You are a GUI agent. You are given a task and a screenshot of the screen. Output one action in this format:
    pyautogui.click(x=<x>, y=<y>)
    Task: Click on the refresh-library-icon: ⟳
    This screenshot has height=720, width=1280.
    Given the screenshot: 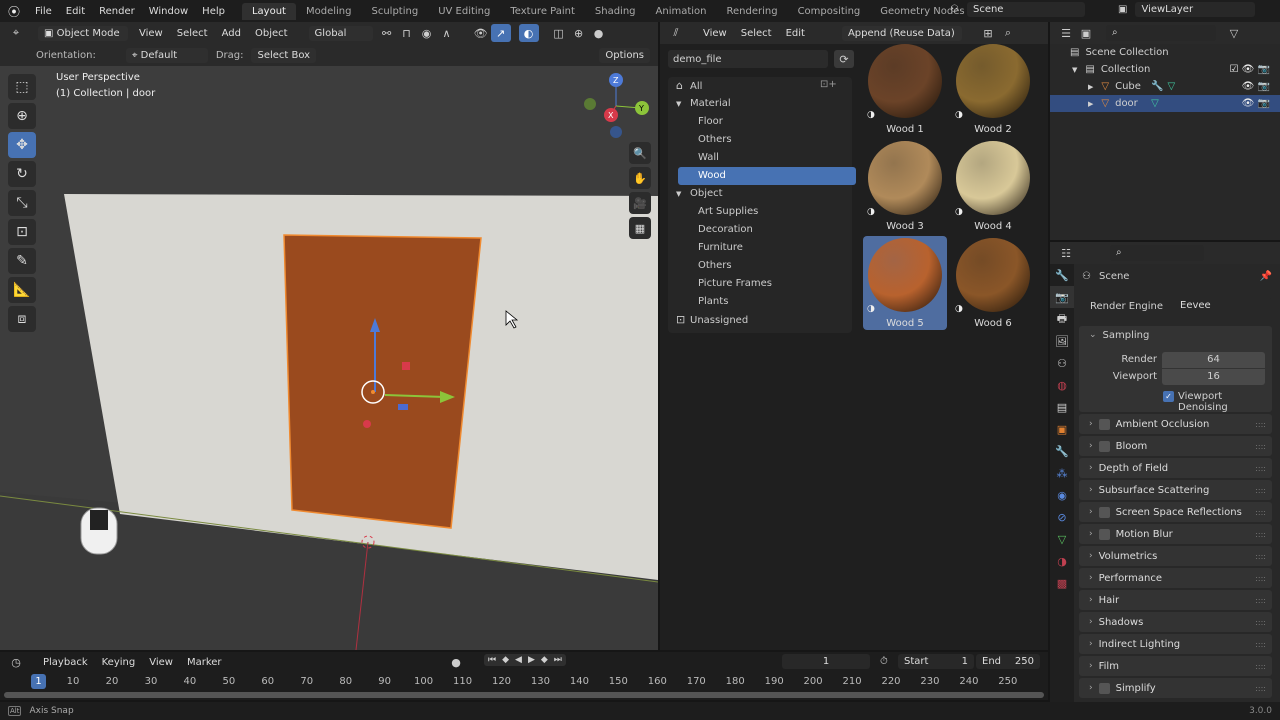 What is the action you would take?
    pyautogui.click(x=844, y=59)
    